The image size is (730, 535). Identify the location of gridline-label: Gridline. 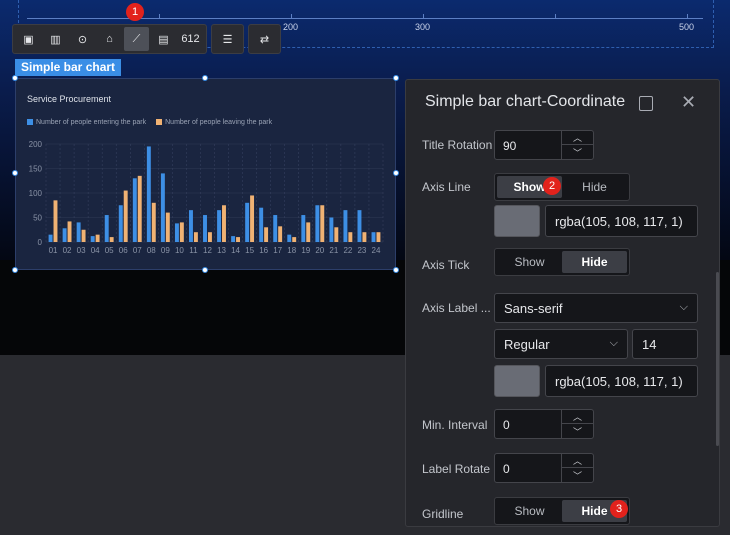
(443, 514).